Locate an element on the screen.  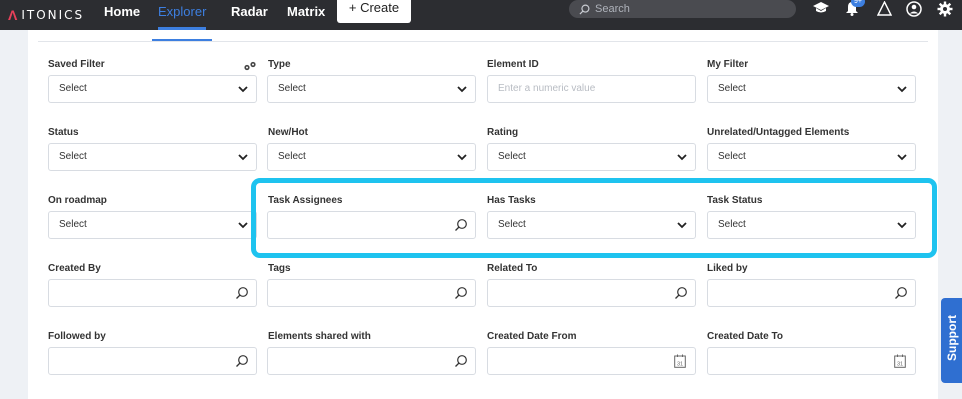
nav-radar: Radar is located at coordinates (249, 15).